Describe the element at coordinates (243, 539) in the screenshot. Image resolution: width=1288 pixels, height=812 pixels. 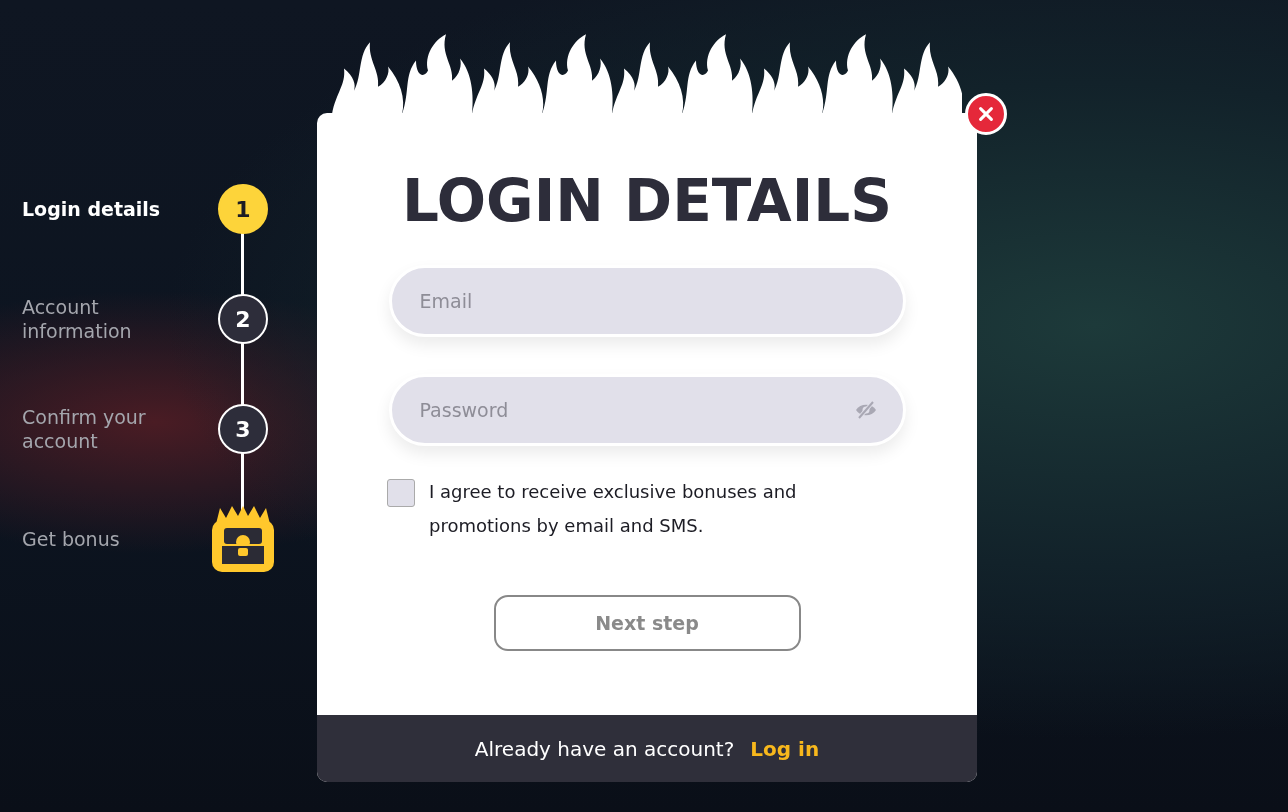
I see `treasure-chest-icon` at that location.